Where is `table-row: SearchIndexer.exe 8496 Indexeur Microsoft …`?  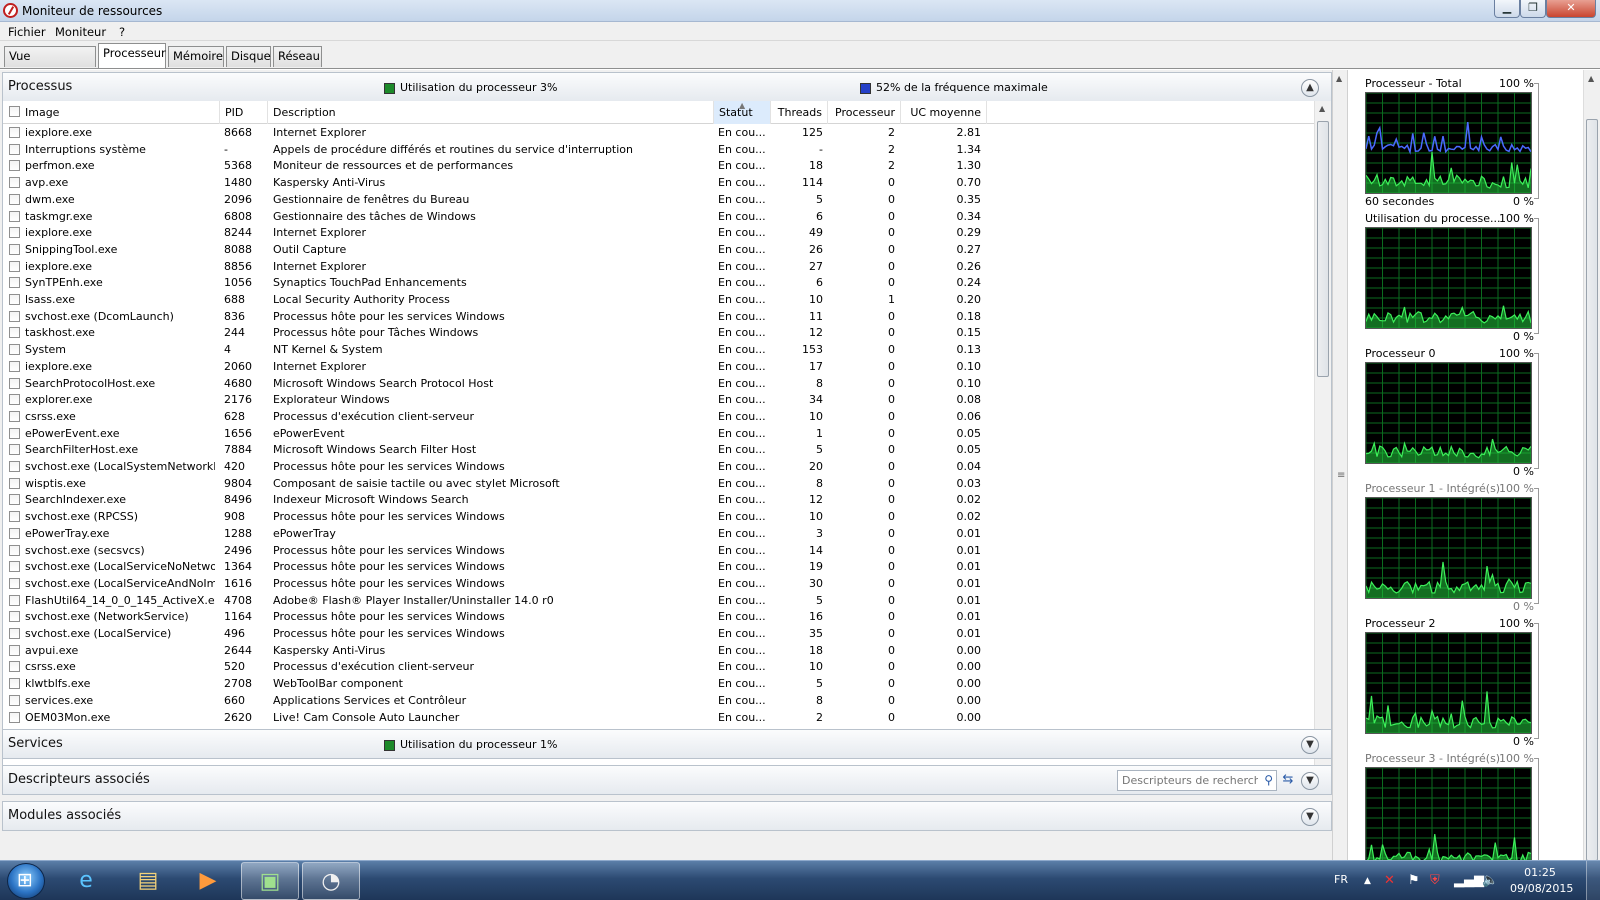 table-row: SearchIndexer.exe 8496 Indexeur Microsoft … is located at coordinates (659, 500).